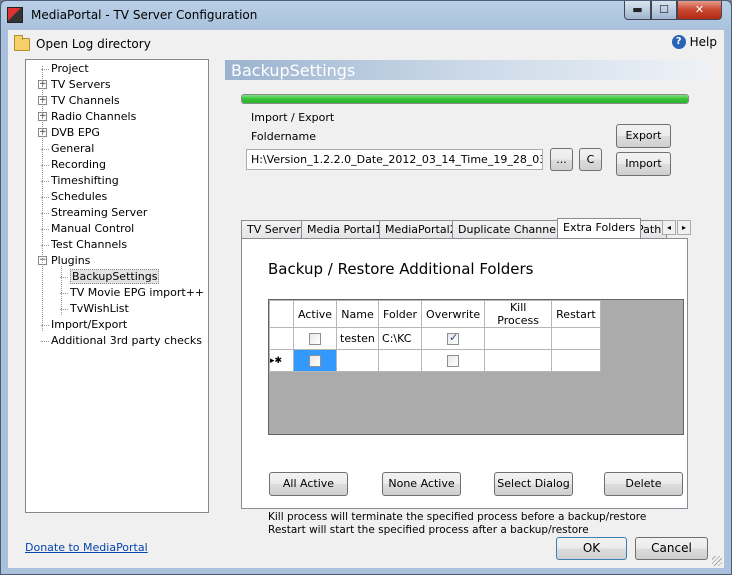 Image resolution: width=732 pixels, height=575 pixels. Describe the element at coordinates (115, 276) in the screenshot. I see `tree-item-label: BackupSettings` at that location.